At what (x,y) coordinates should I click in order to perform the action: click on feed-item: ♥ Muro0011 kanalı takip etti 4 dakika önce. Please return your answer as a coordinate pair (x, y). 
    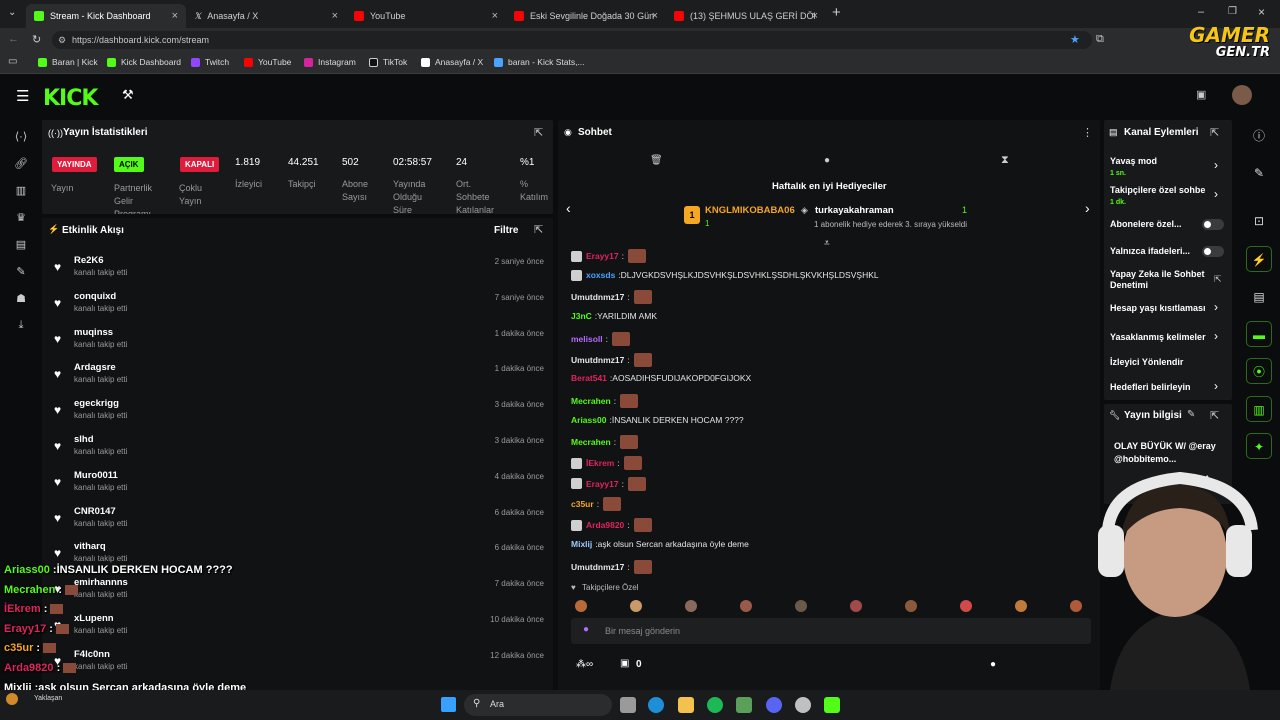
    Looking at the image, I should click on (299, 487).